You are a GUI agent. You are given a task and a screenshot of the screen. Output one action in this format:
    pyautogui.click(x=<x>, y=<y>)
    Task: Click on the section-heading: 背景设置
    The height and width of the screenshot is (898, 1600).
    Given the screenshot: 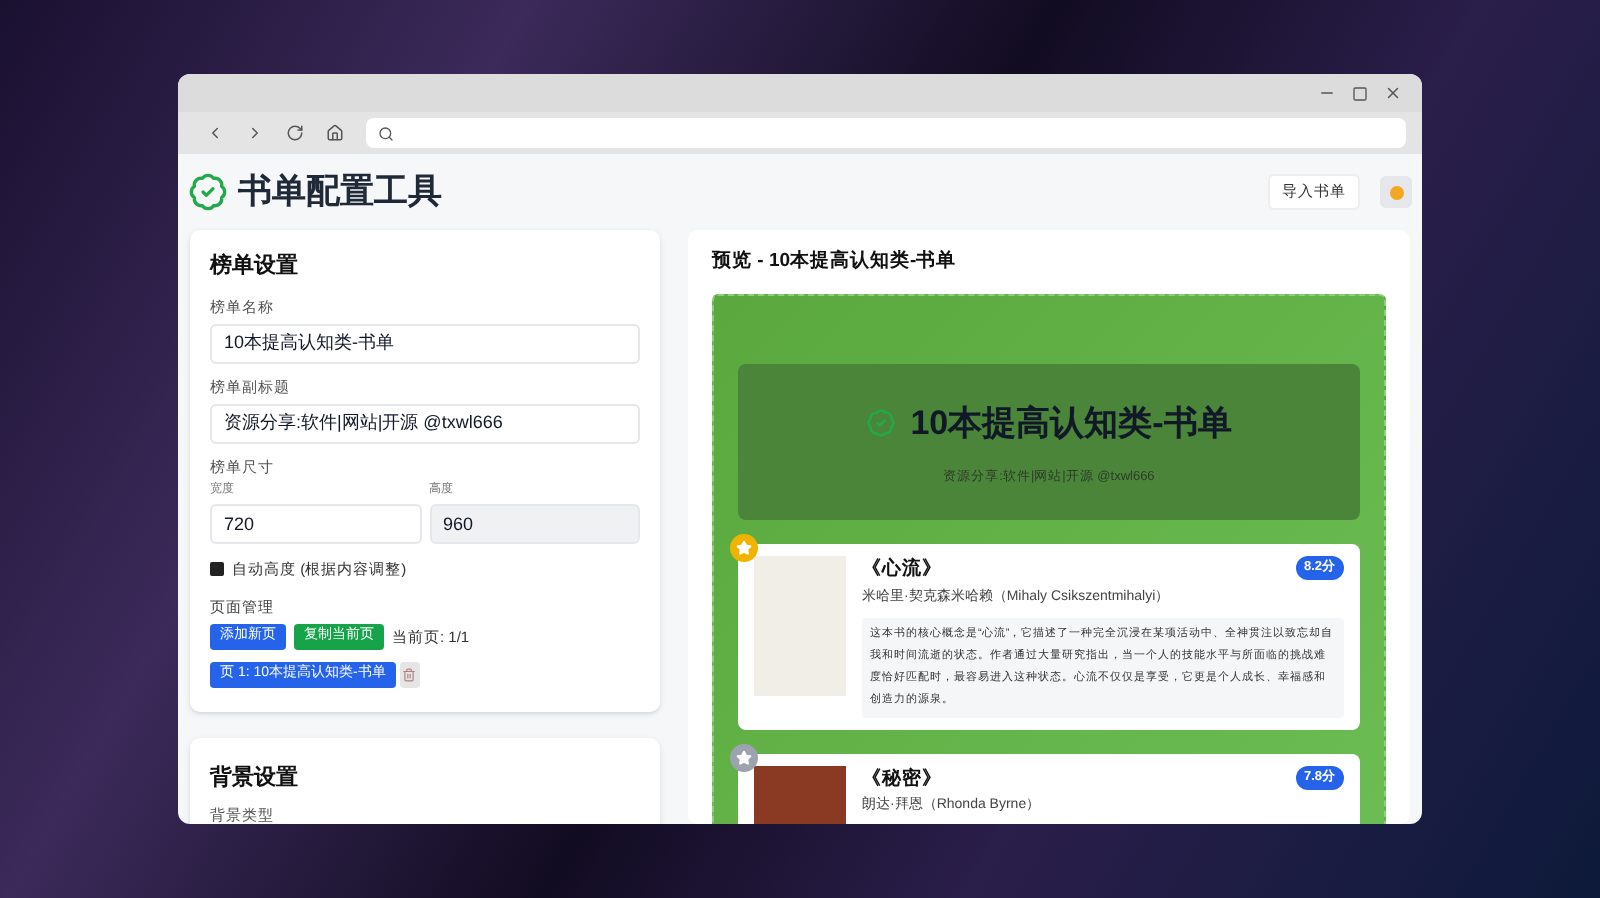 What is the action you would take?
    pyautogui.click(x=255, y=778)
    